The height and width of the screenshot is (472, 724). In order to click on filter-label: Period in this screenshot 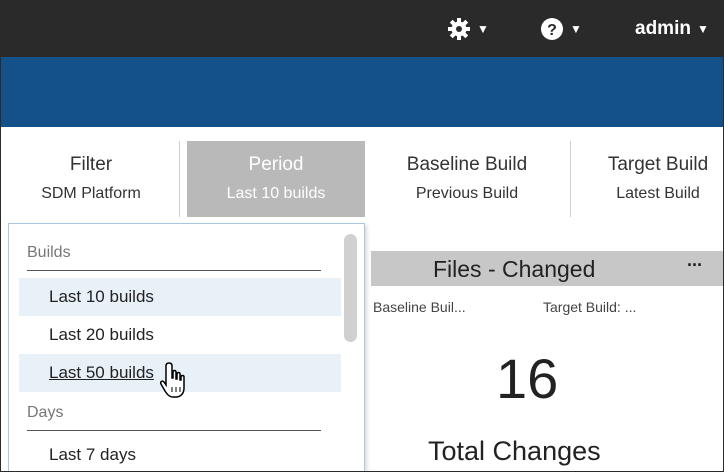, I will do `click(276, 164)`.